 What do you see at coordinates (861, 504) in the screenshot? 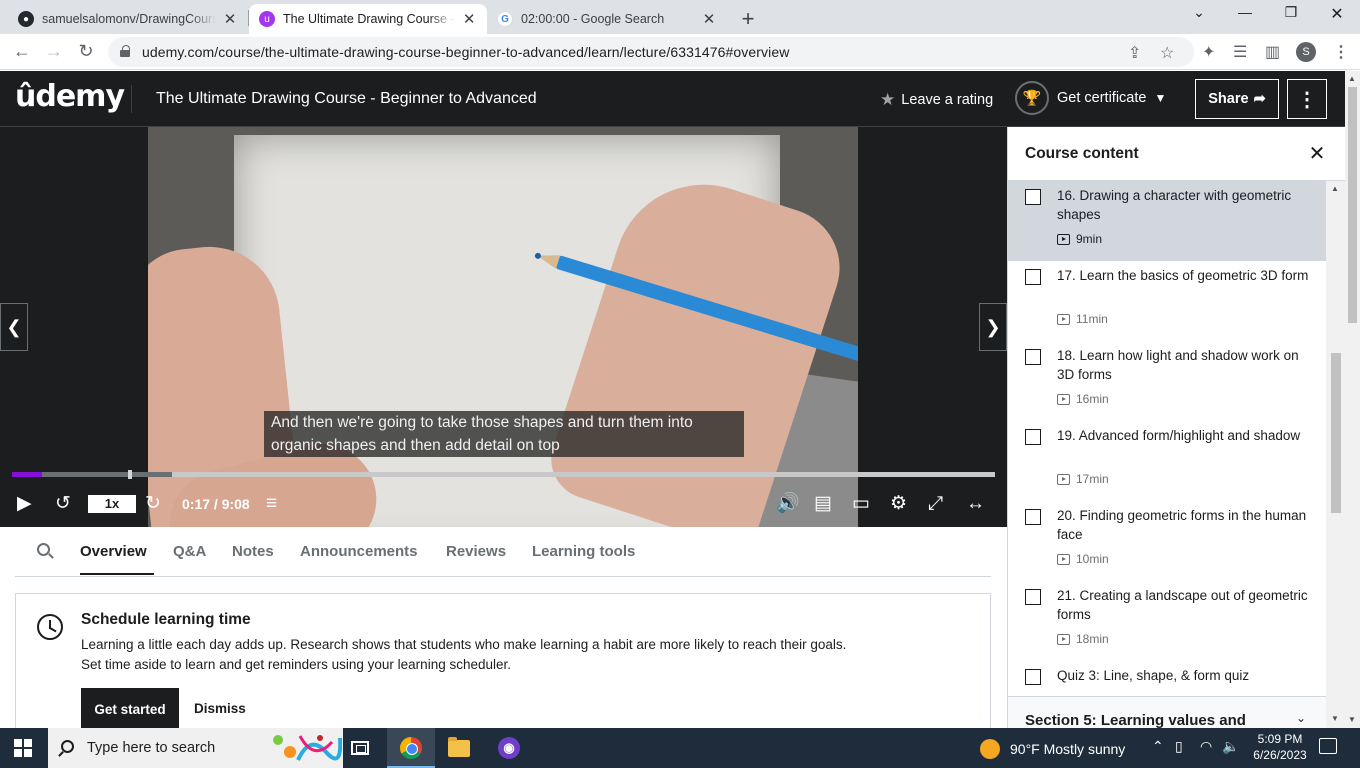
I see `captions-icon: ▭` at bounding box center [861, 504].